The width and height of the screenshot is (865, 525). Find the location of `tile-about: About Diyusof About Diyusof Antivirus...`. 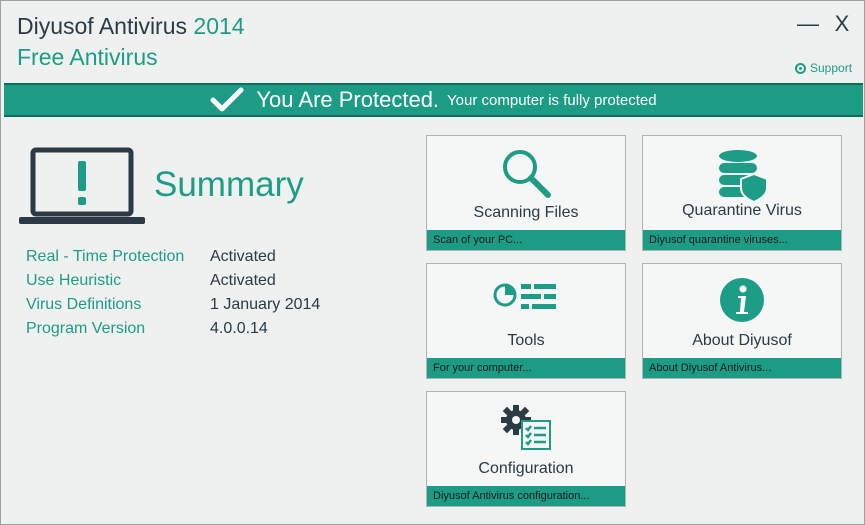

tile-about: About Diyusof About Diyusof Antivirus... is located at coordinates (742, 321).